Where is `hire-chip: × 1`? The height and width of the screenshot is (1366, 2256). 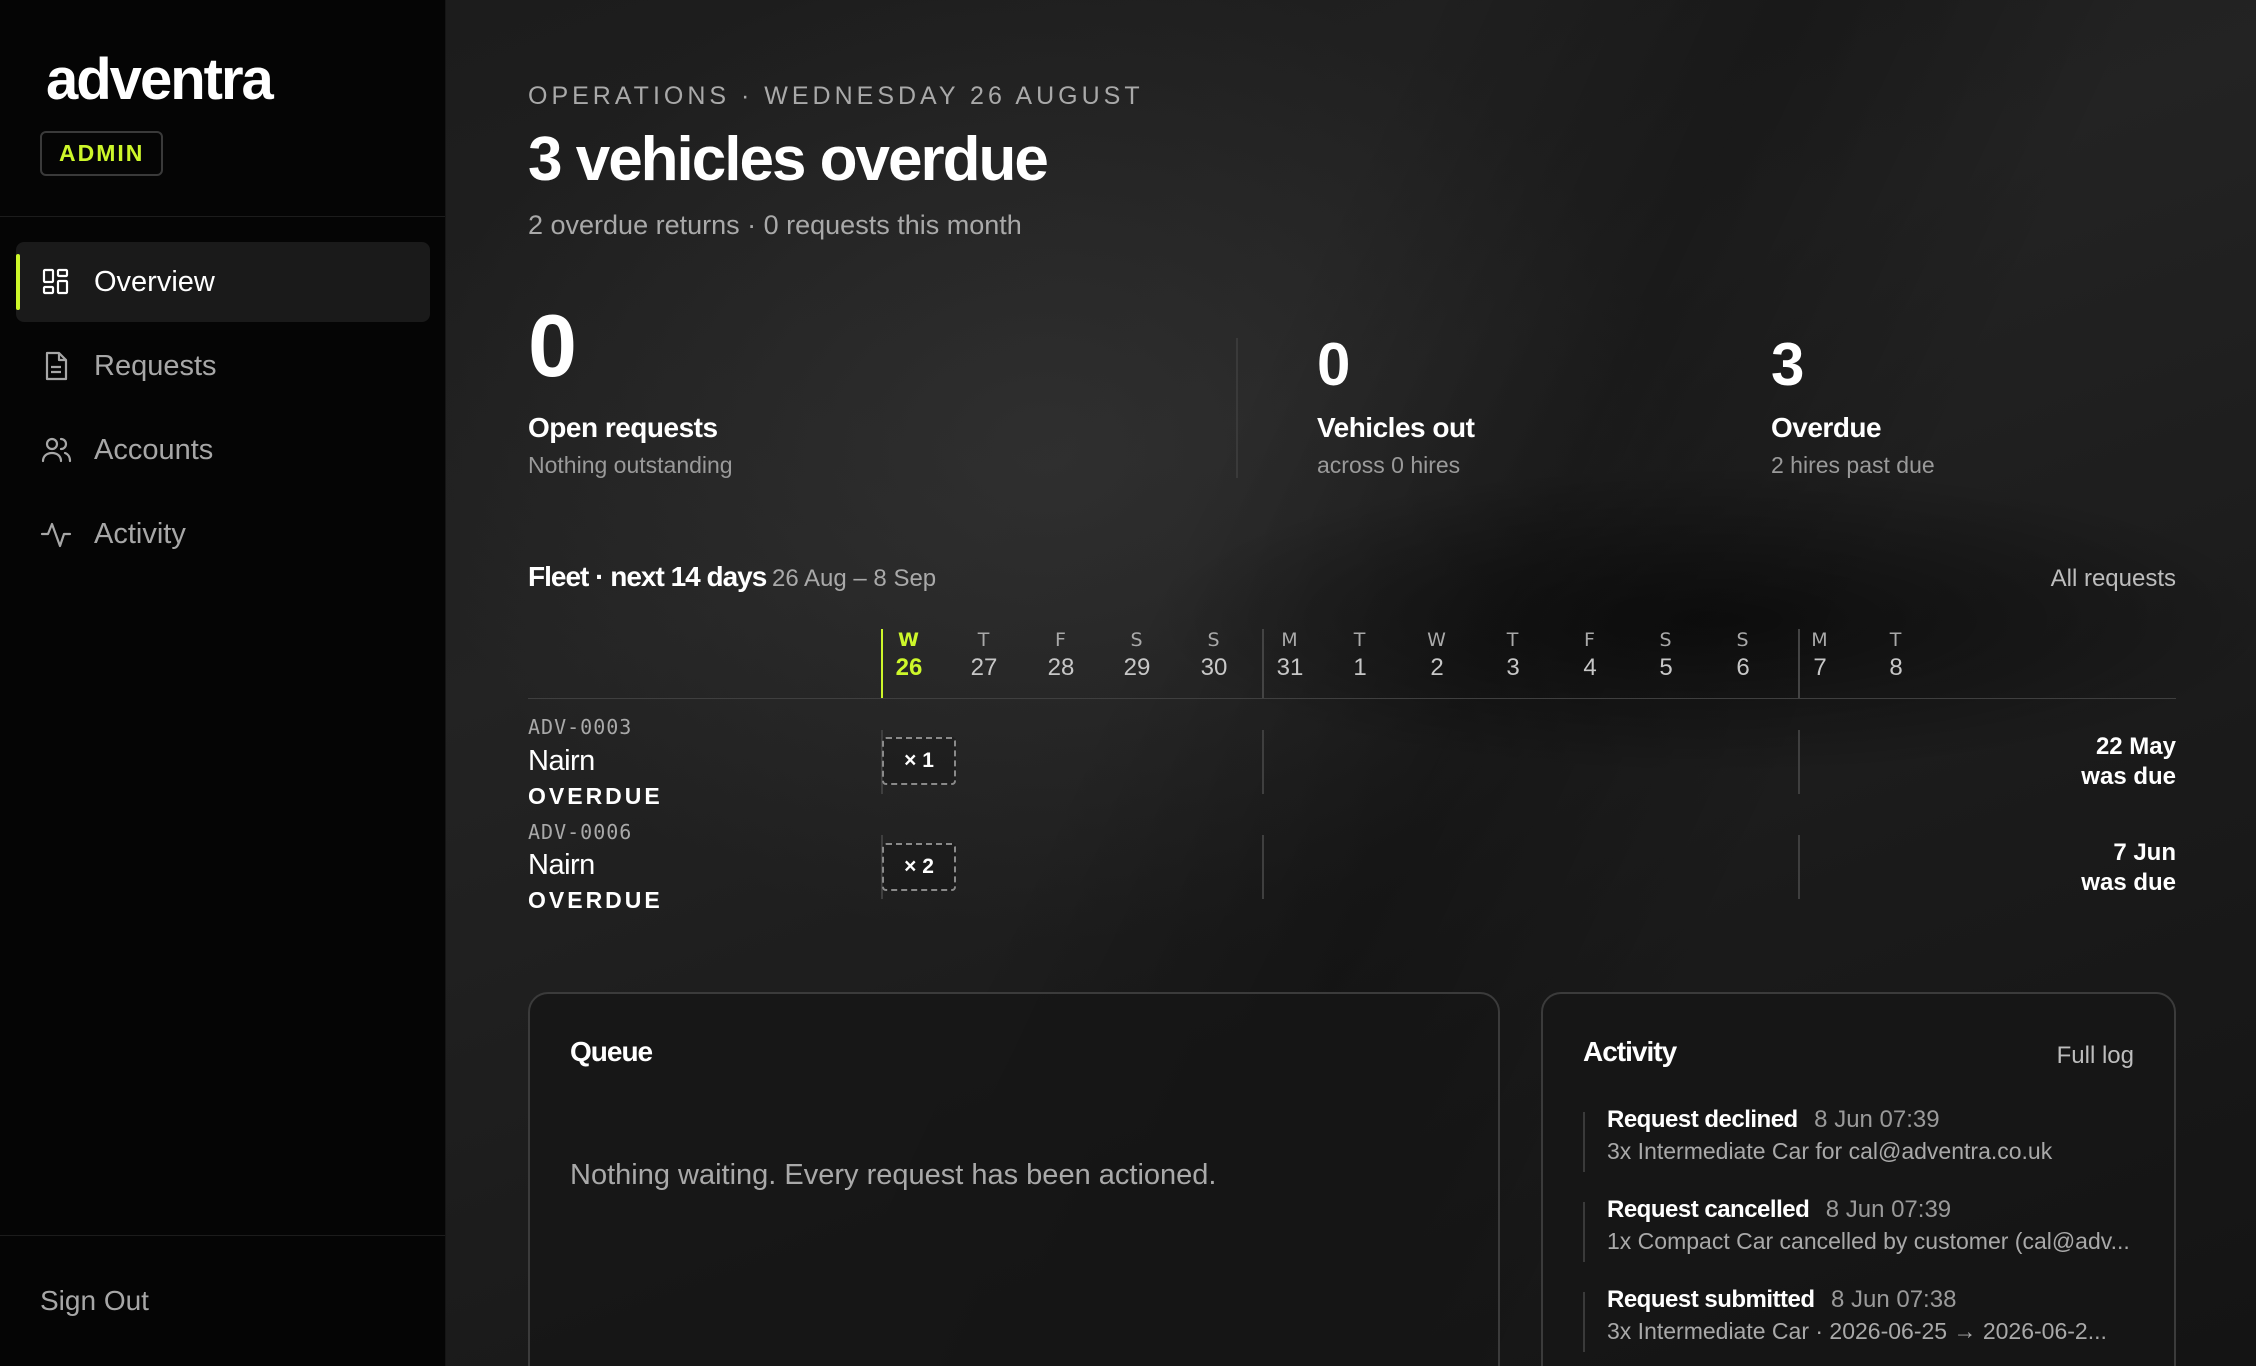
hire-chip: × 1 is located at coordinates (919, 761).